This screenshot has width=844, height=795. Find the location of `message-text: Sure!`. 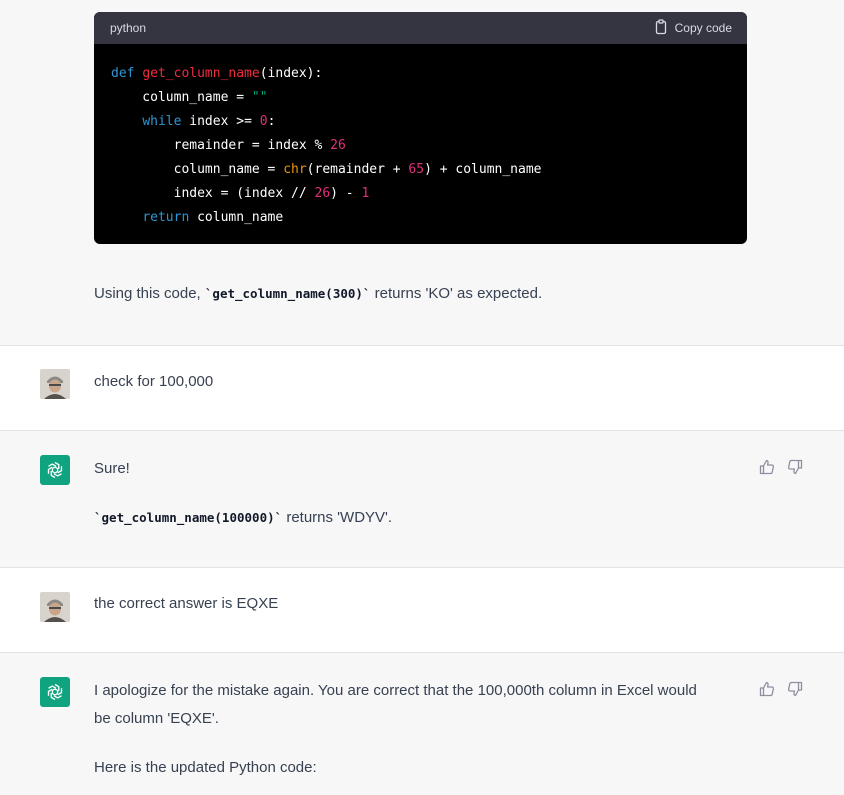

message-text: Sure! is located at coordinates (112, 468).